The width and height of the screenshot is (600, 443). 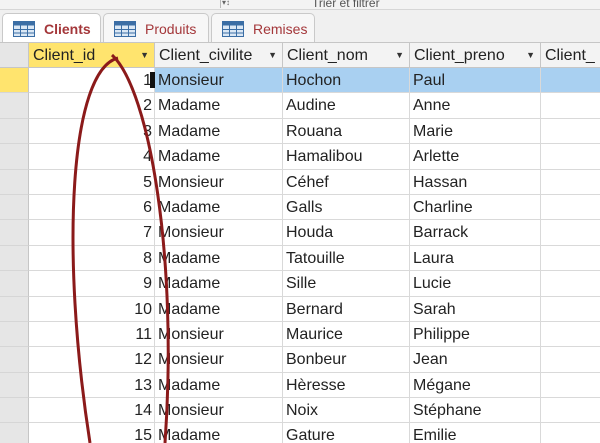 I want to click on table-row: 8 Madame Tatouille Laura, so click(x=300, y=258).